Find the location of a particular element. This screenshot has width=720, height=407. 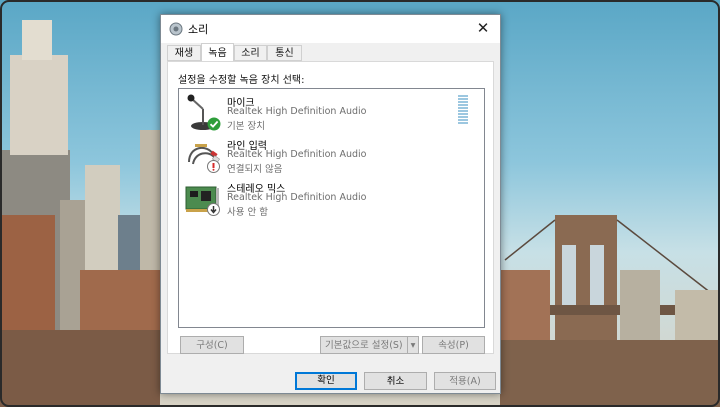

ok-button: 확인 is located at coordinates (326, 381).